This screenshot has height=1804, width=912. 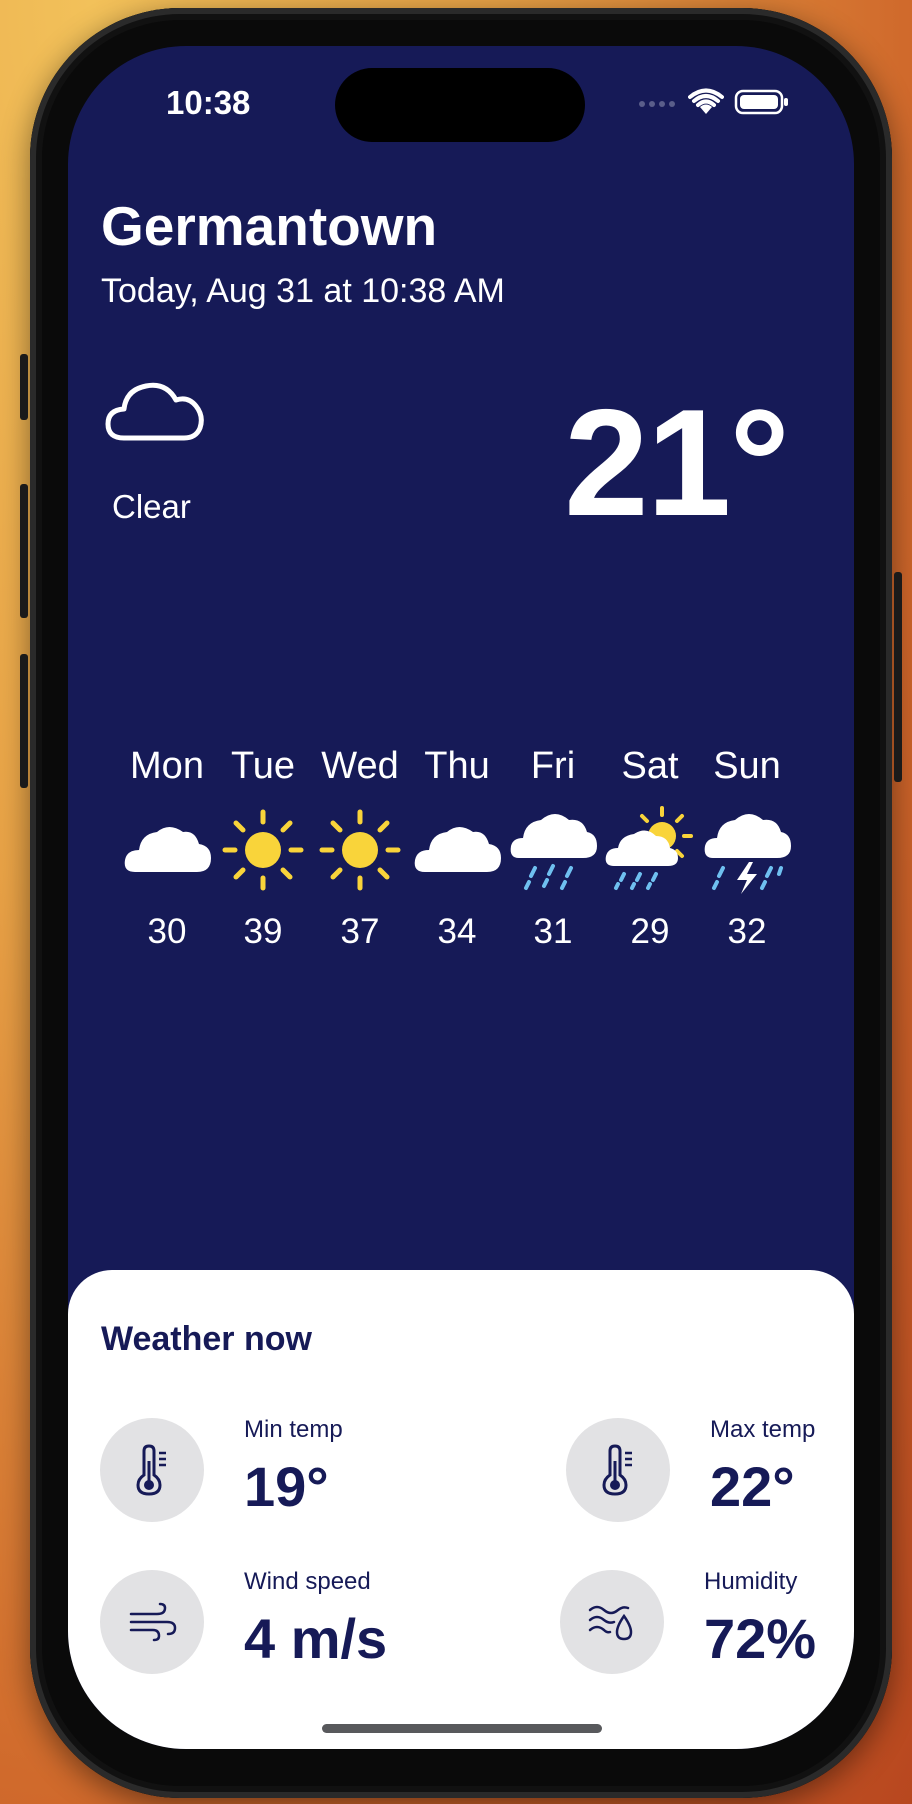 I want to click on max-temp-value: 22°, so click(x=752, y=1486).